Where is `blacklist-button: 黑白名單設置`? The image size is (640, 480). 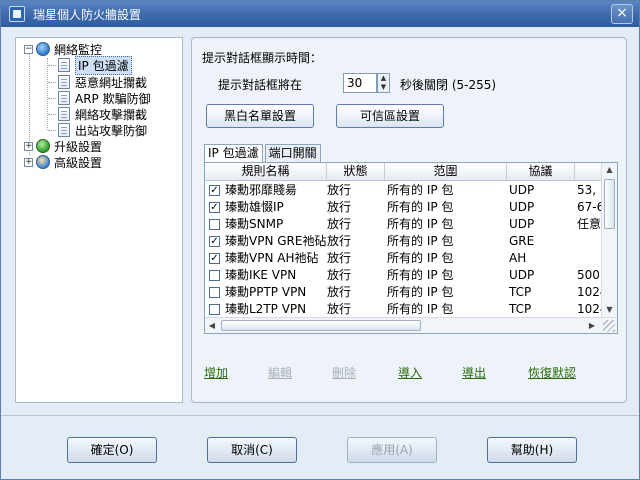
blacklist-button: 黑白名單設置 is located at coordinates (260, 116).